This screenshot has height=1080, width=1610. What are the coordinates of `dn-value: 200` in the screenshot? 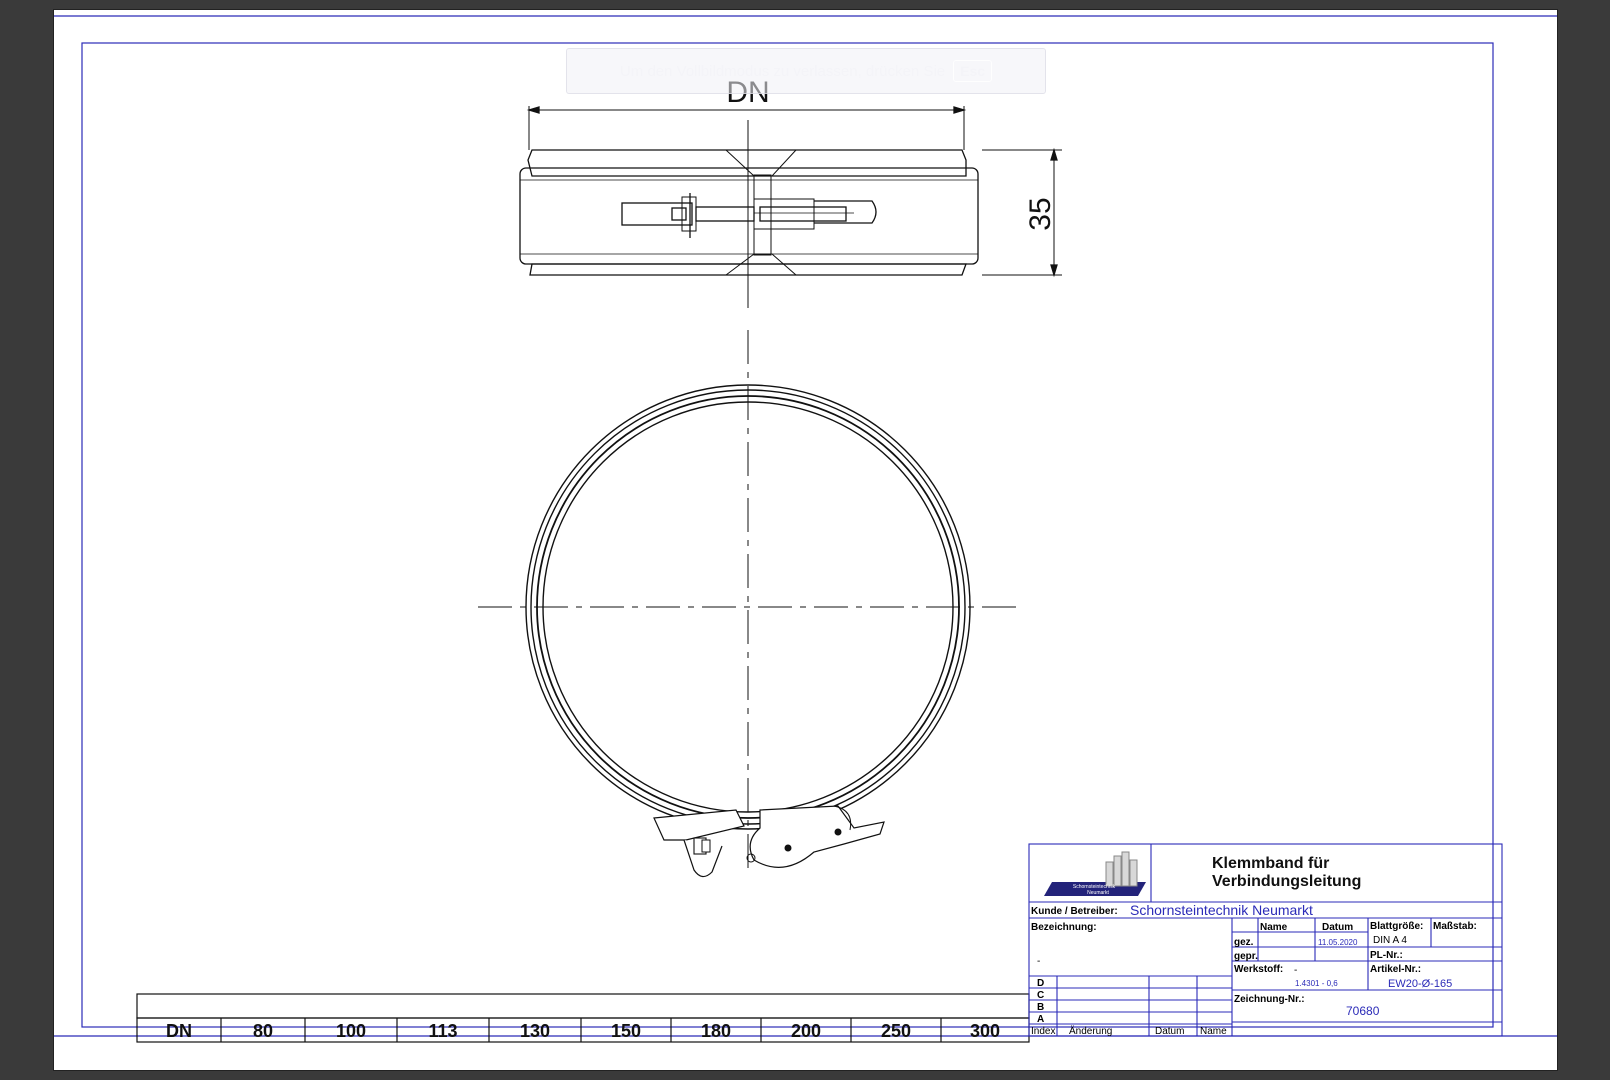 It's located at (806, 1031).